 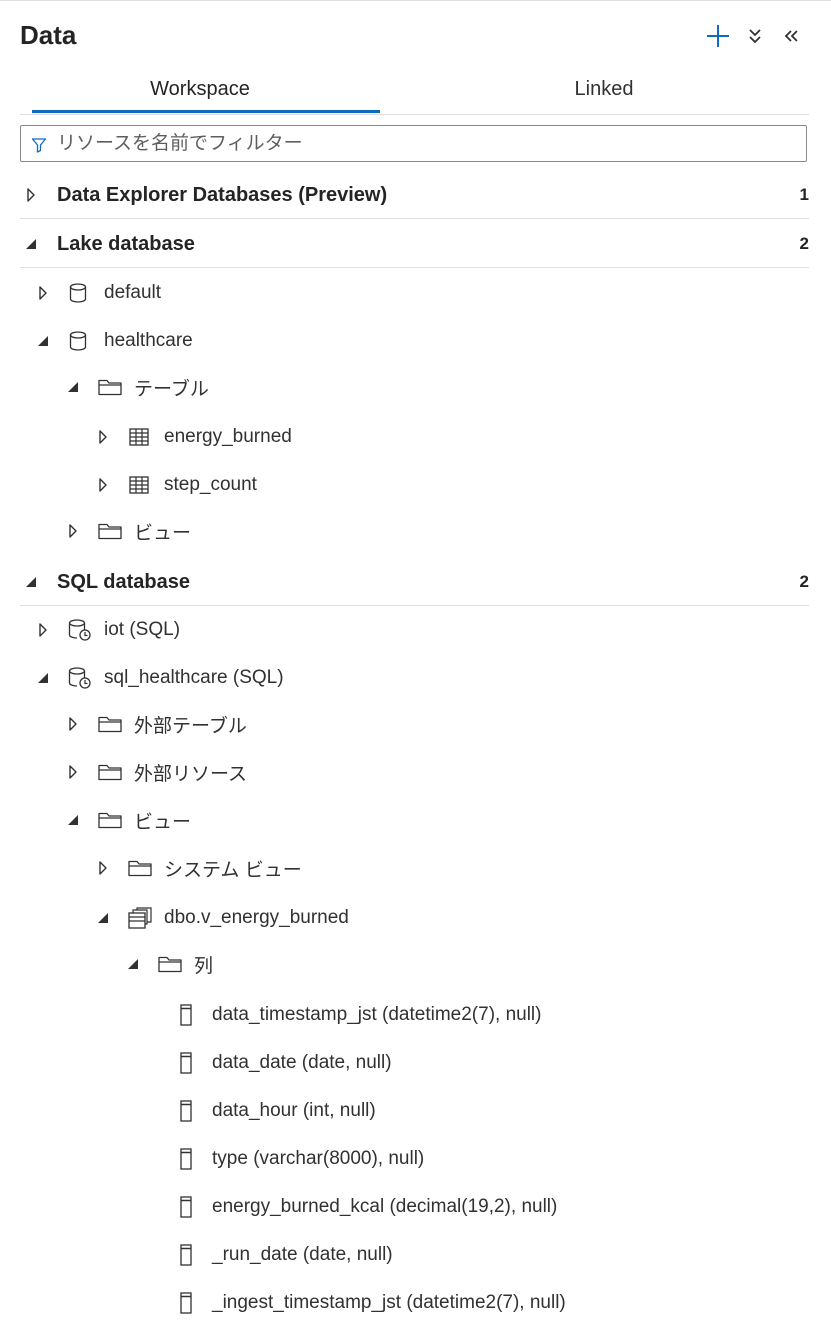 What do you see at coordinates (133, 292) in the screenshot?
I see `tree-label: default` at bounding box center [133, 292].